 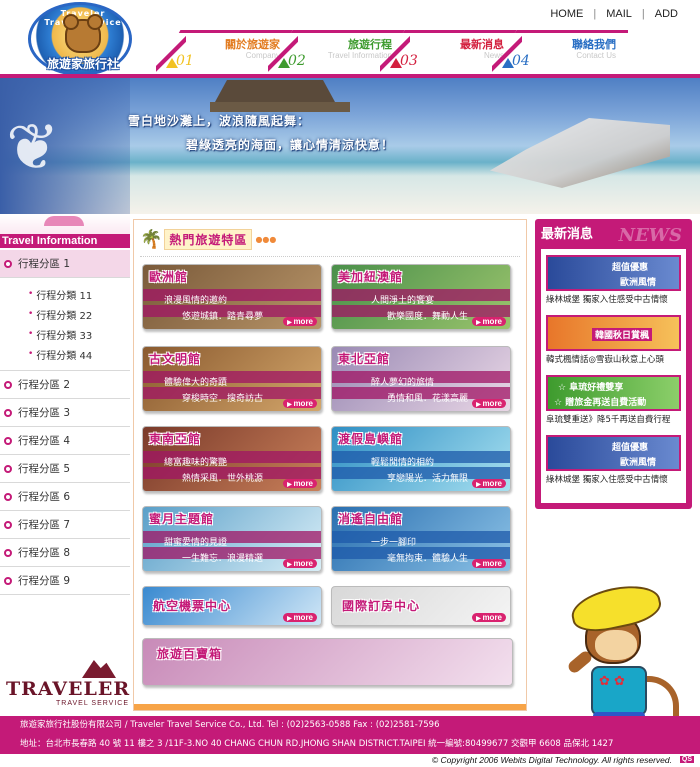 I want to click on zone-card-5: 東南亞館總富趣味的驚艷熱情采風．世外桃源more, so click(x=232, y=459).